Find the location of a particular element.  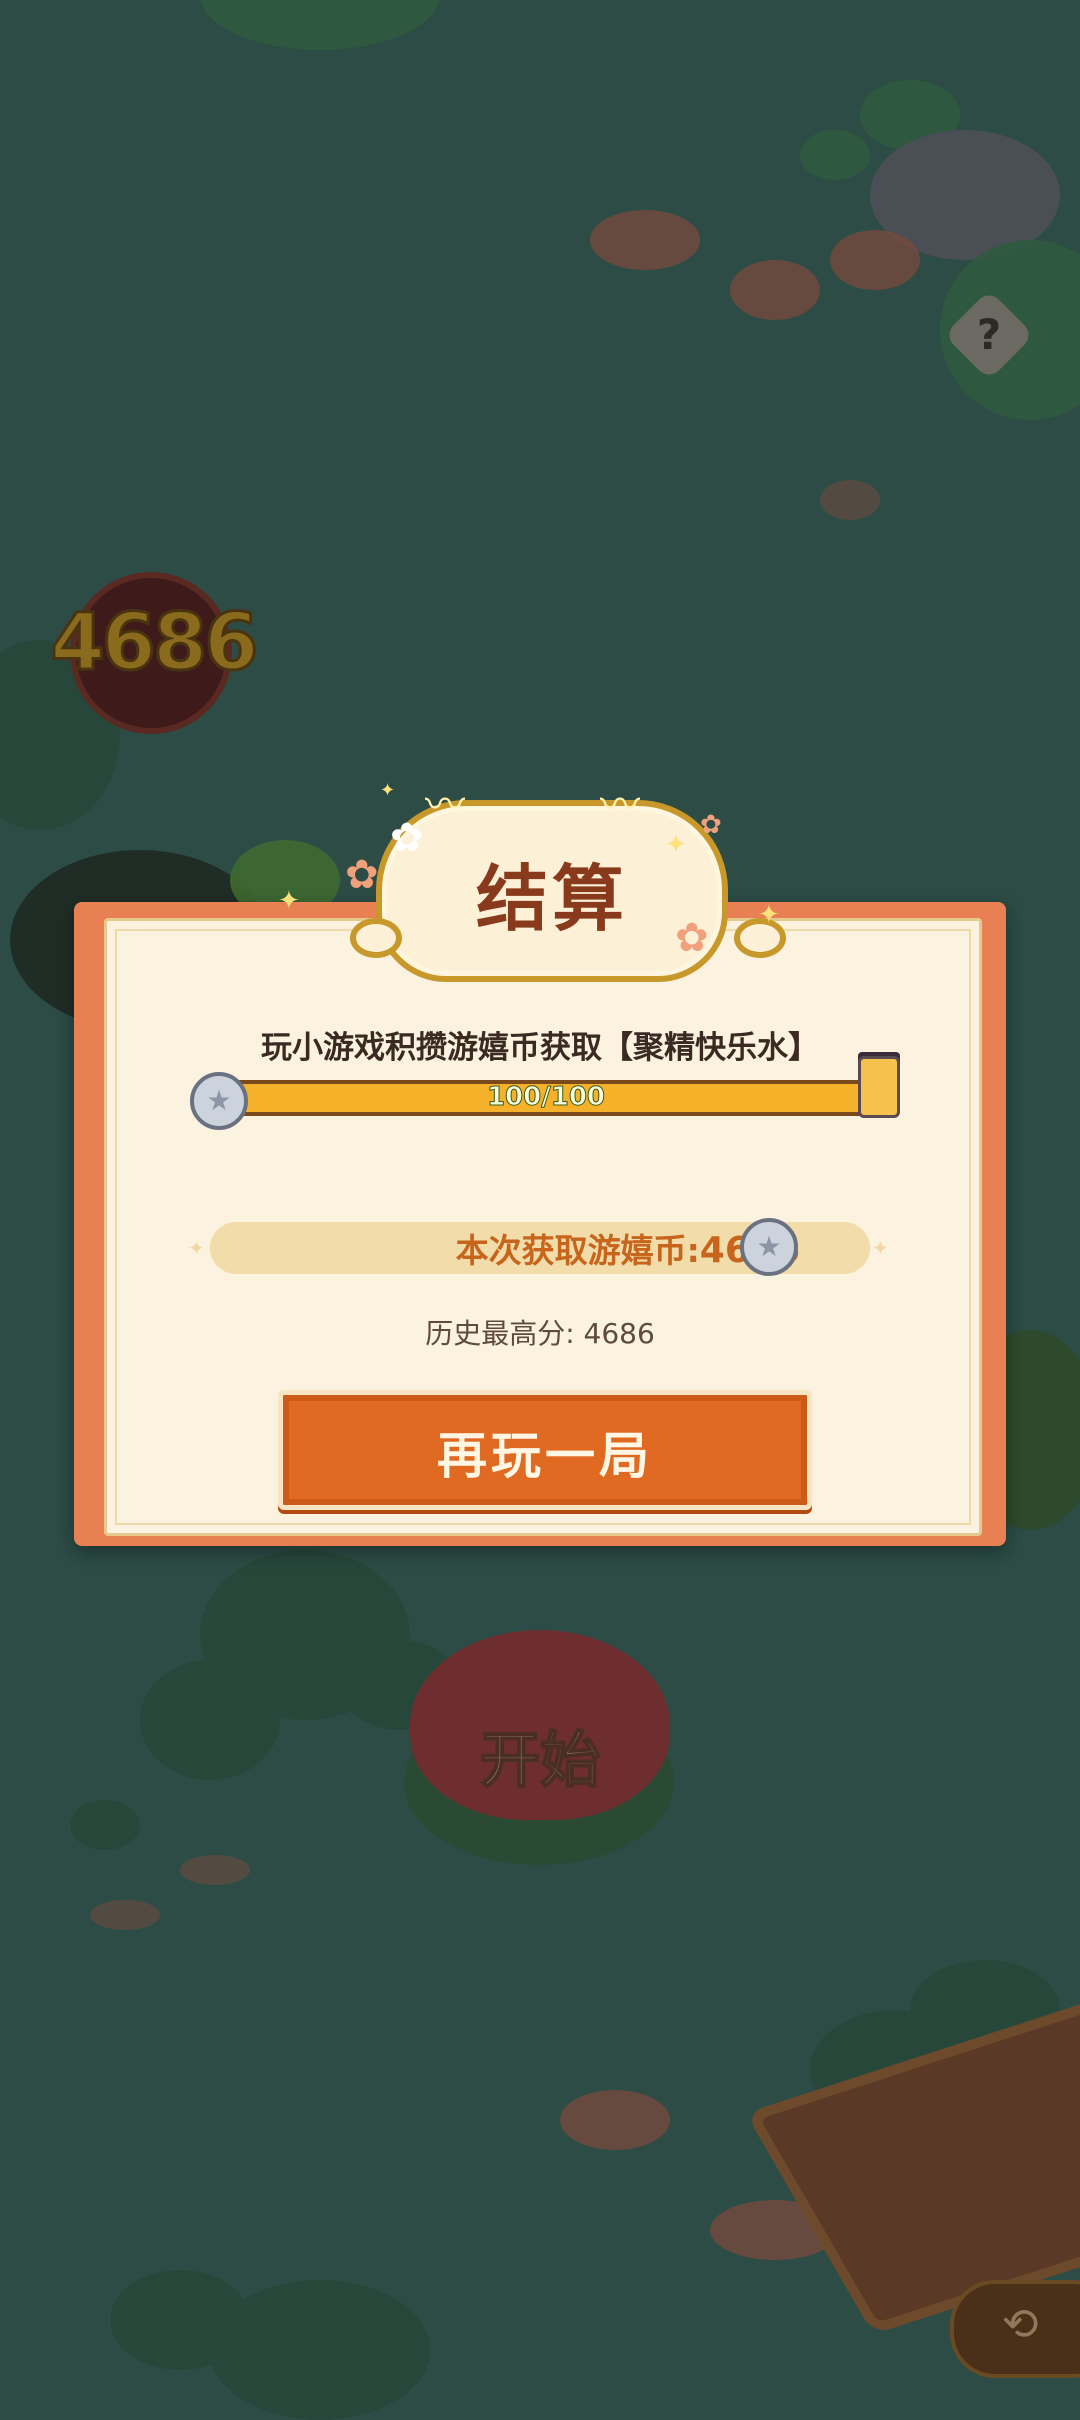

best-score: 历史最高分: 4686 is located at coordinates (540, 1333).